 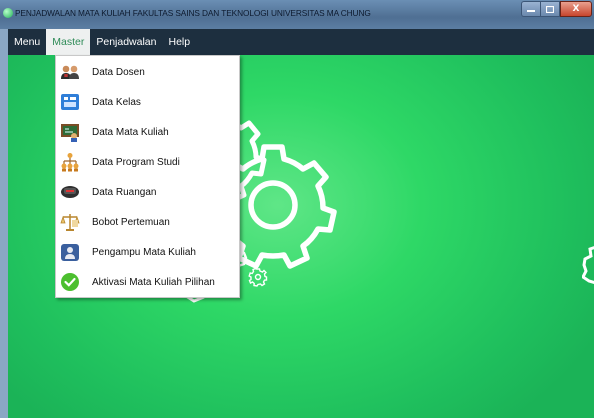 I want to click on maximize-button, so click(x=550, y=9).